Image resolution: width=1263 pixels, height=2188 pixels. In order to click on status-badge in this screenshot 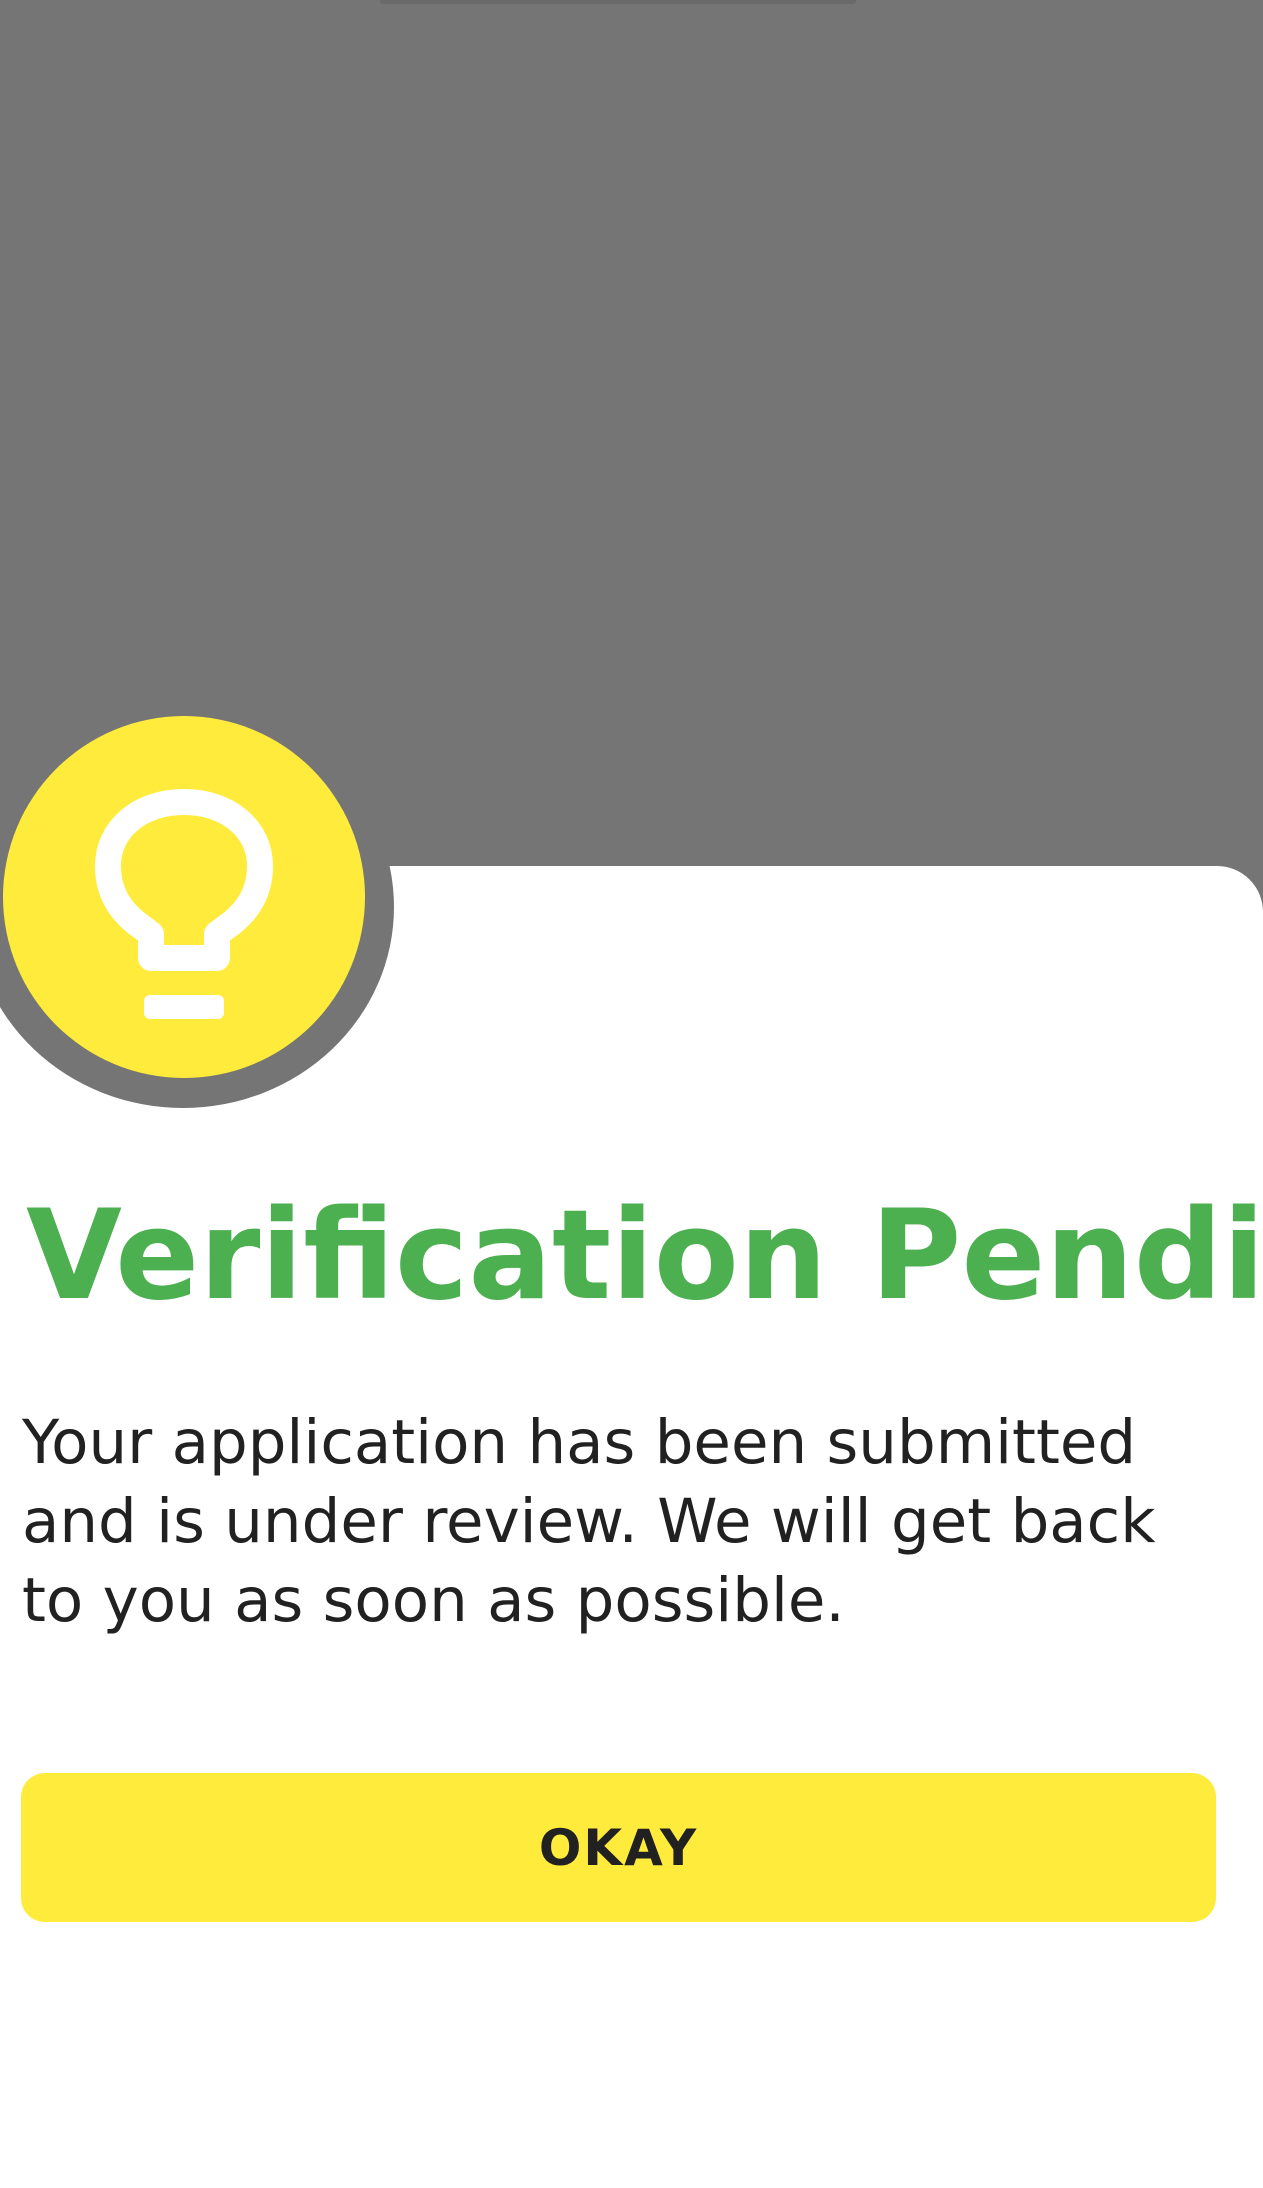, I will do `click(184, 897)`.